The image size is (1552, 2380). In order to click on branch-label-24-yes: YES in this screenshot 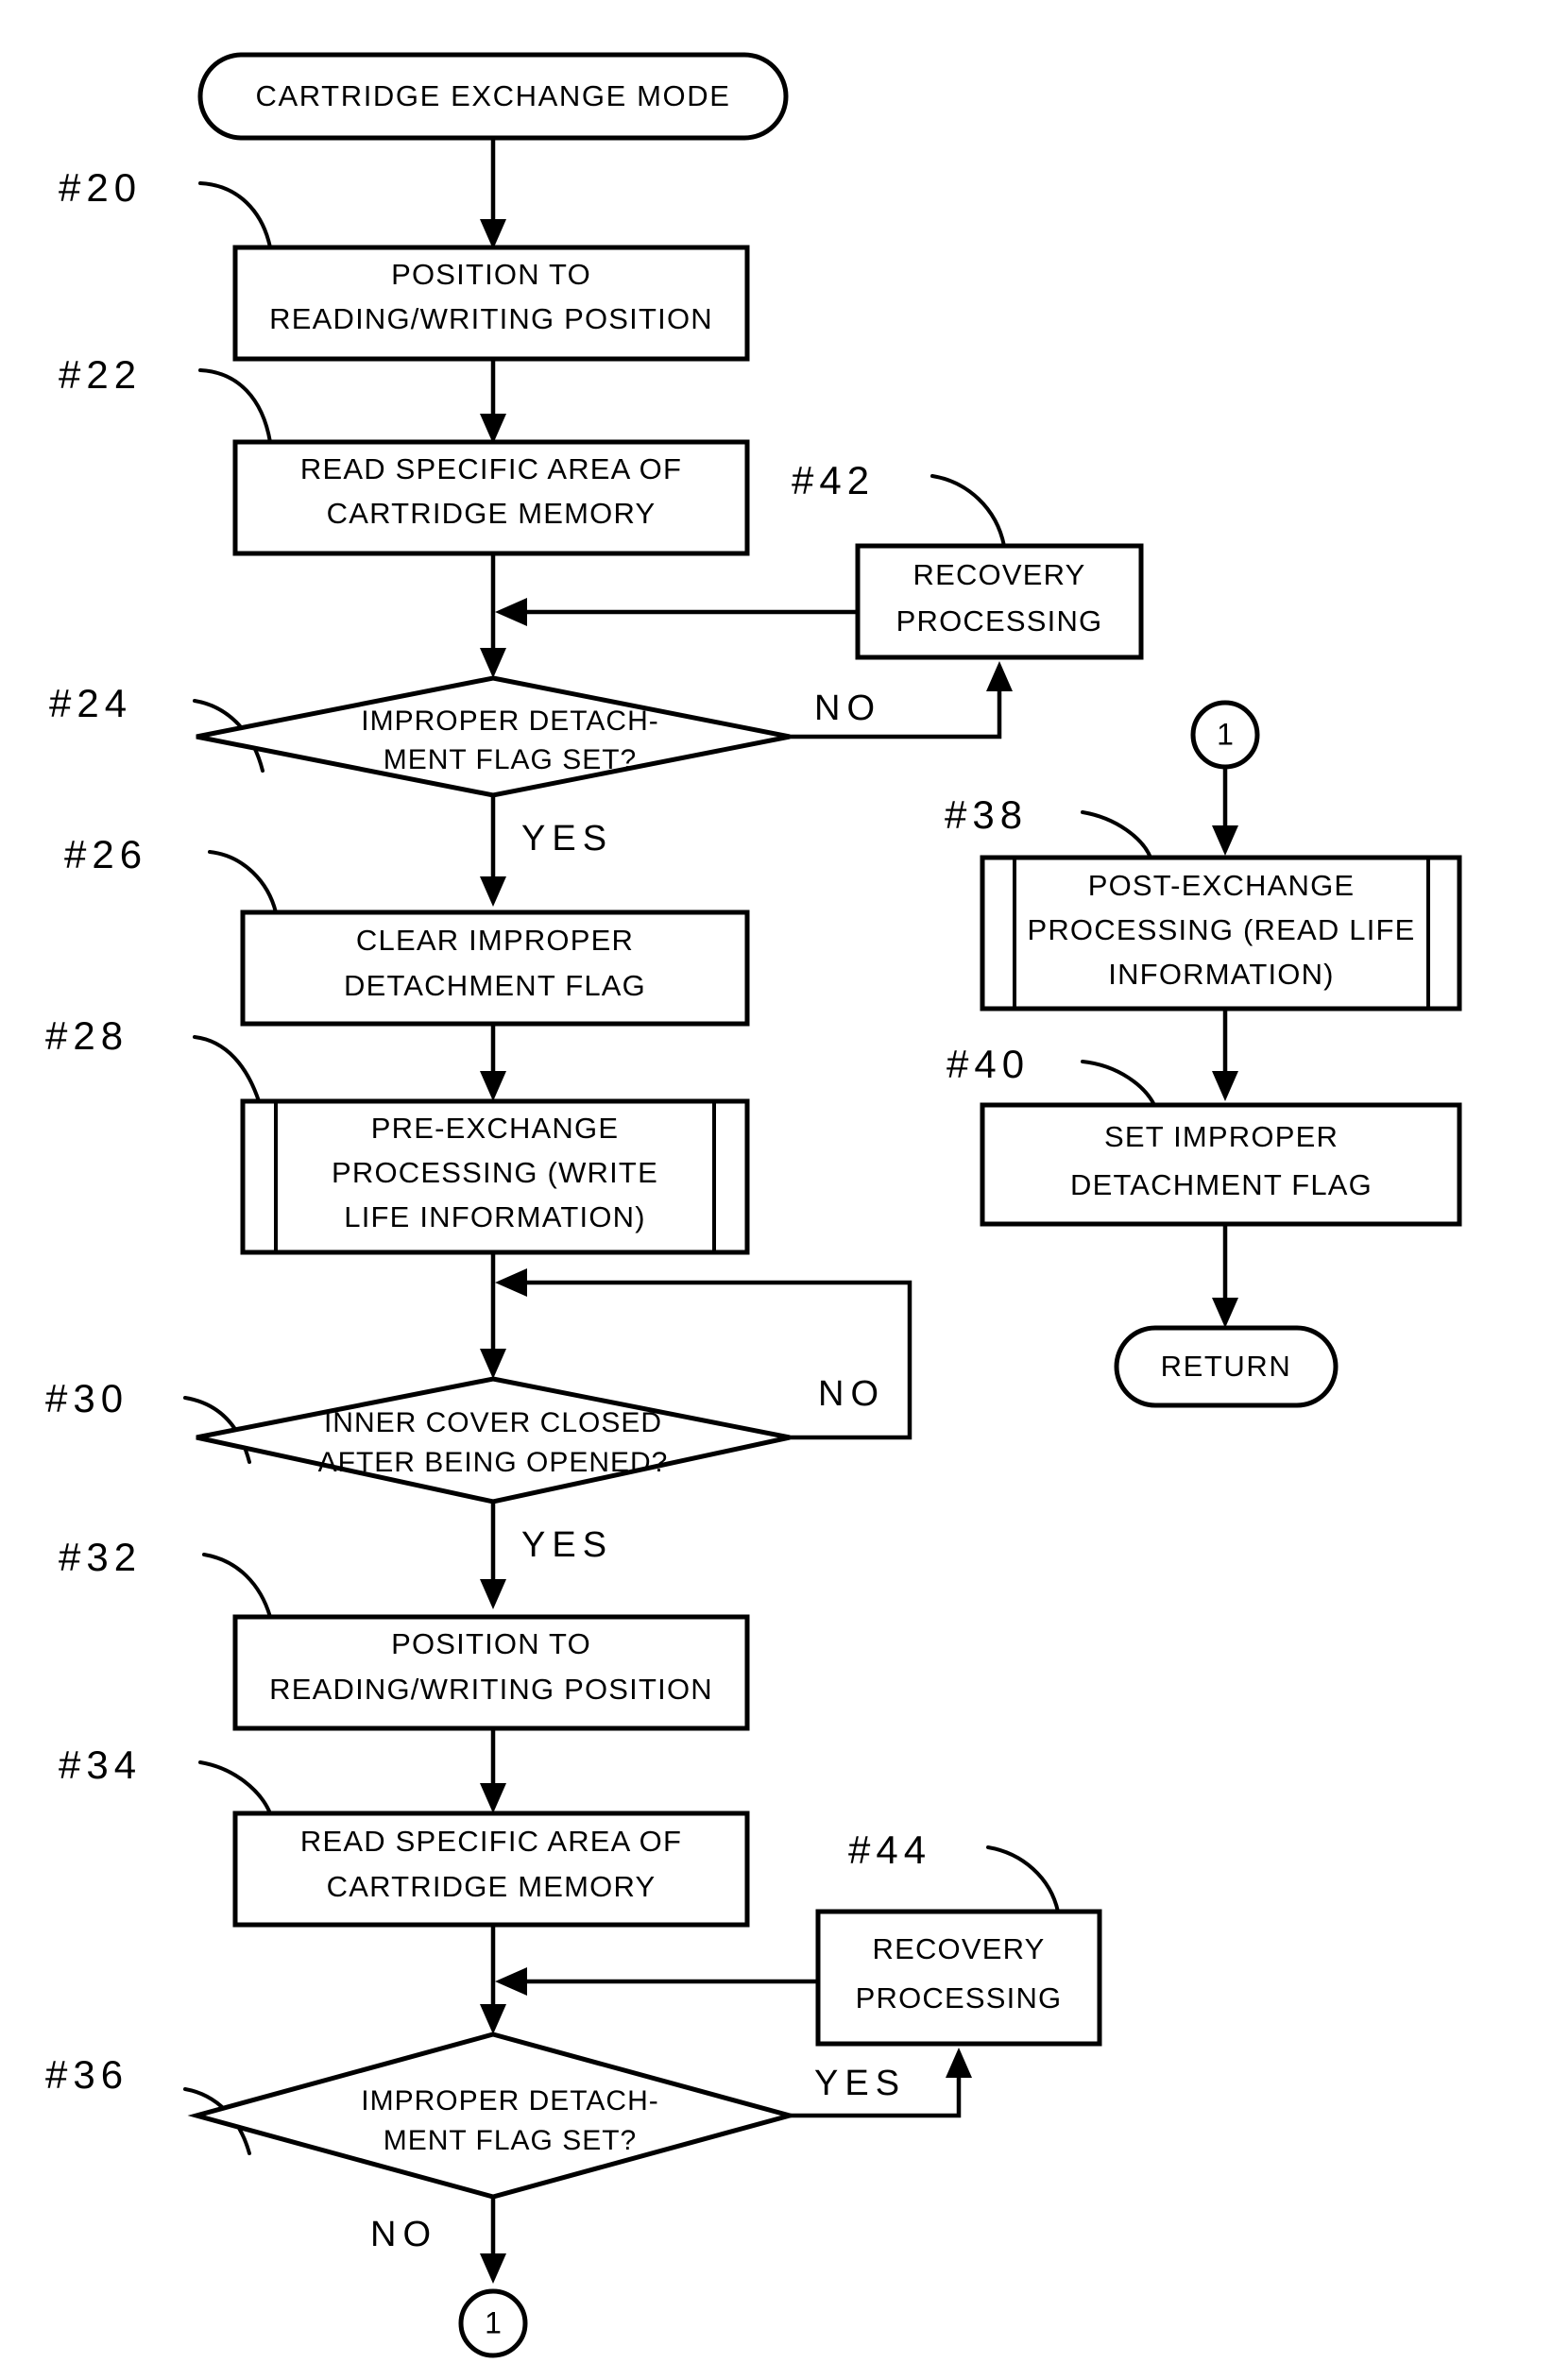, I will do `click(567, 838)`.